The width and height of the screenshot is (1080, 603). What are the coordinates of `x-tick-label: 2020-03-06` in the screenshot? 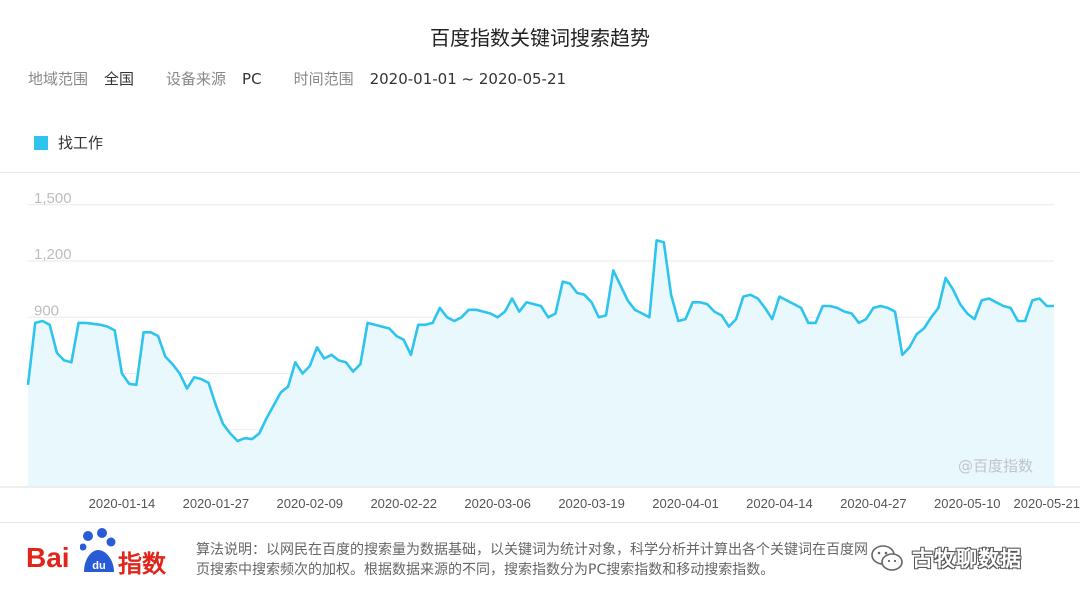 It's located at (497, 503).